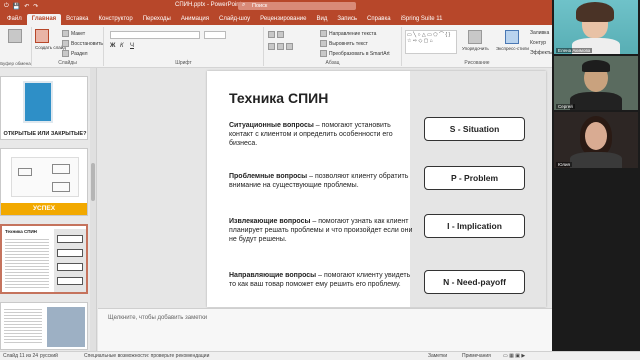 This screenshot has height=360, width=640. What do you see at coordinates (38, 102) in the screenshot?
I see `door-image` at bounding box center [38, 102].